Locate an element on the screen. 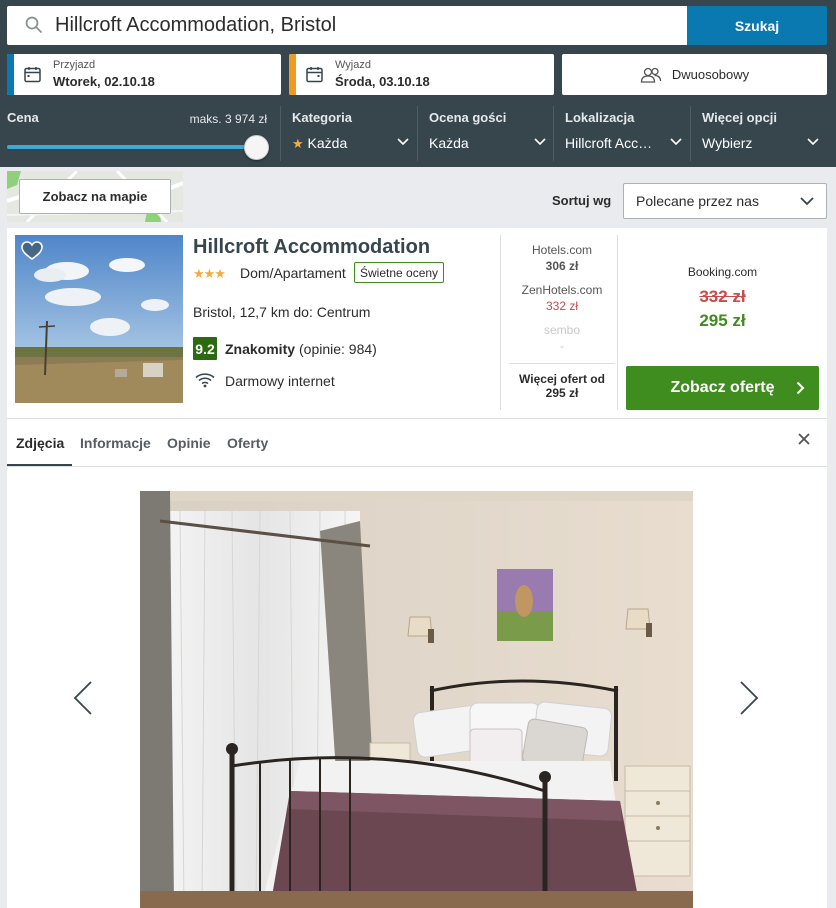  search-button: Szukaj is located at coordinates (757, 25).